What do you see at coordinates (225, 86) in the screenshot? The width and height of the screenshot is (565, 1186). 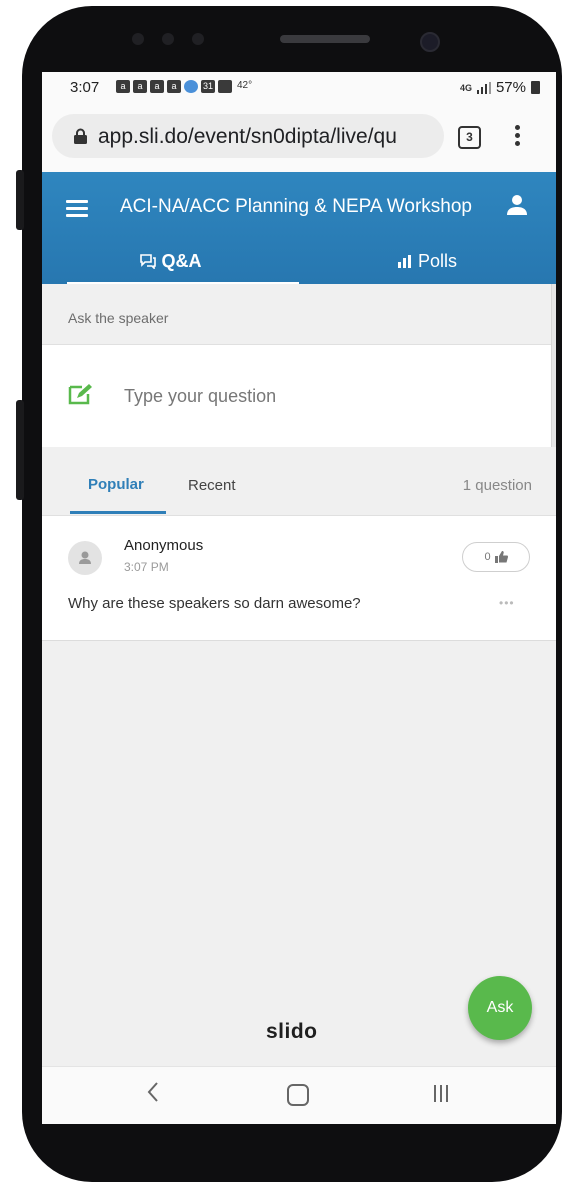 I see `image-icon` at bounding box center [225, 86].